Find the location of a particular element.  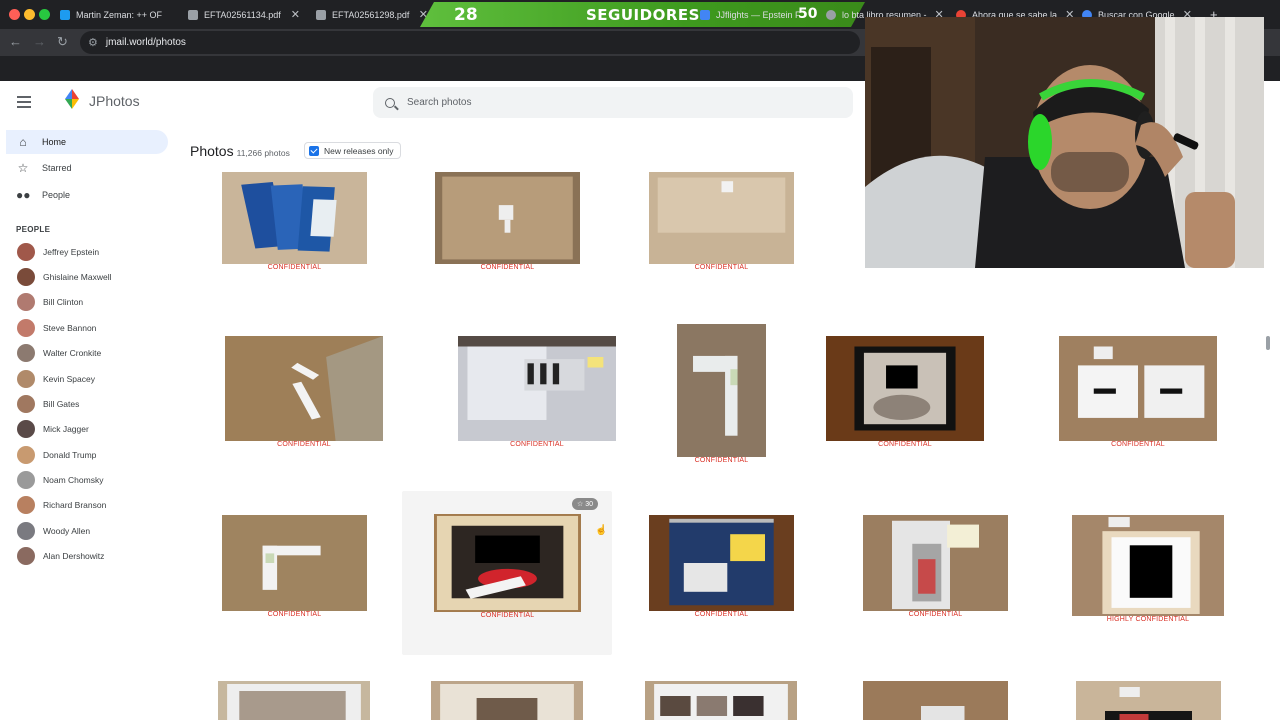

hamburger-menu-icon is located at coordinates (24, 102).